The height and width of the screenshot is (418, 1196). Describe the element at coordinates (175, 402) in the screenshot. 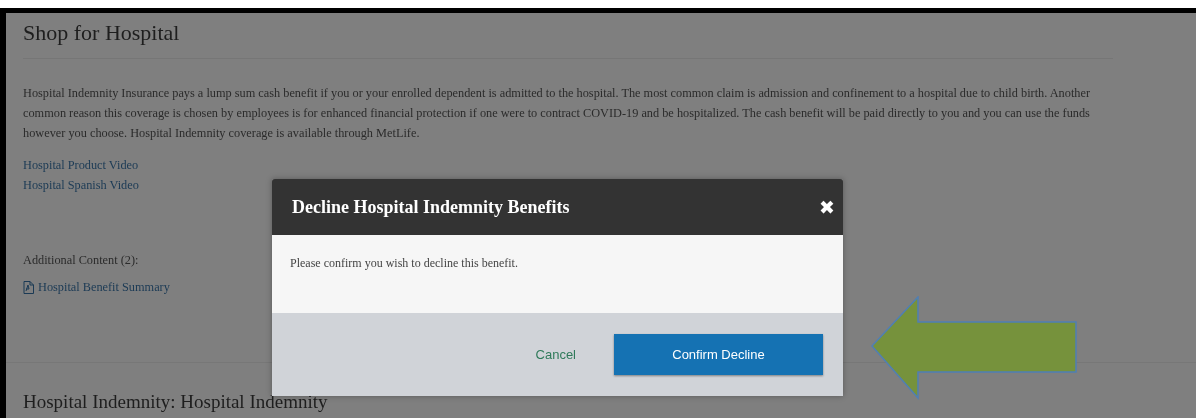

I see `section-title: Hospital Indemnity` at that location.